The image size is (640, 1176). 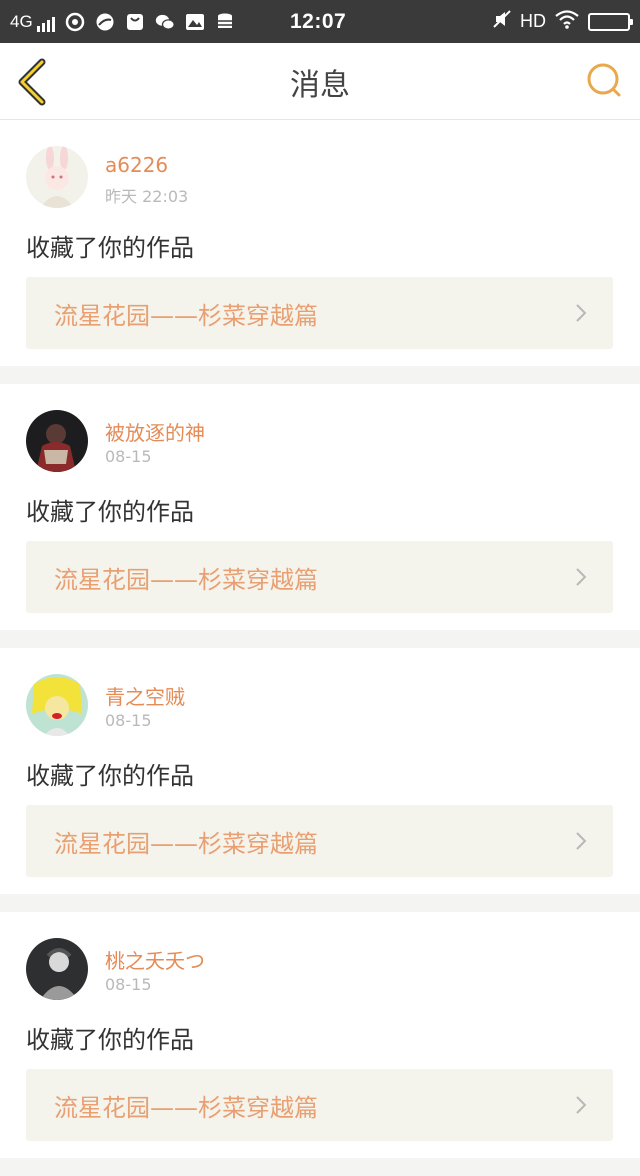 I want to click on app-header: 消息, so click(x=320, y=81).